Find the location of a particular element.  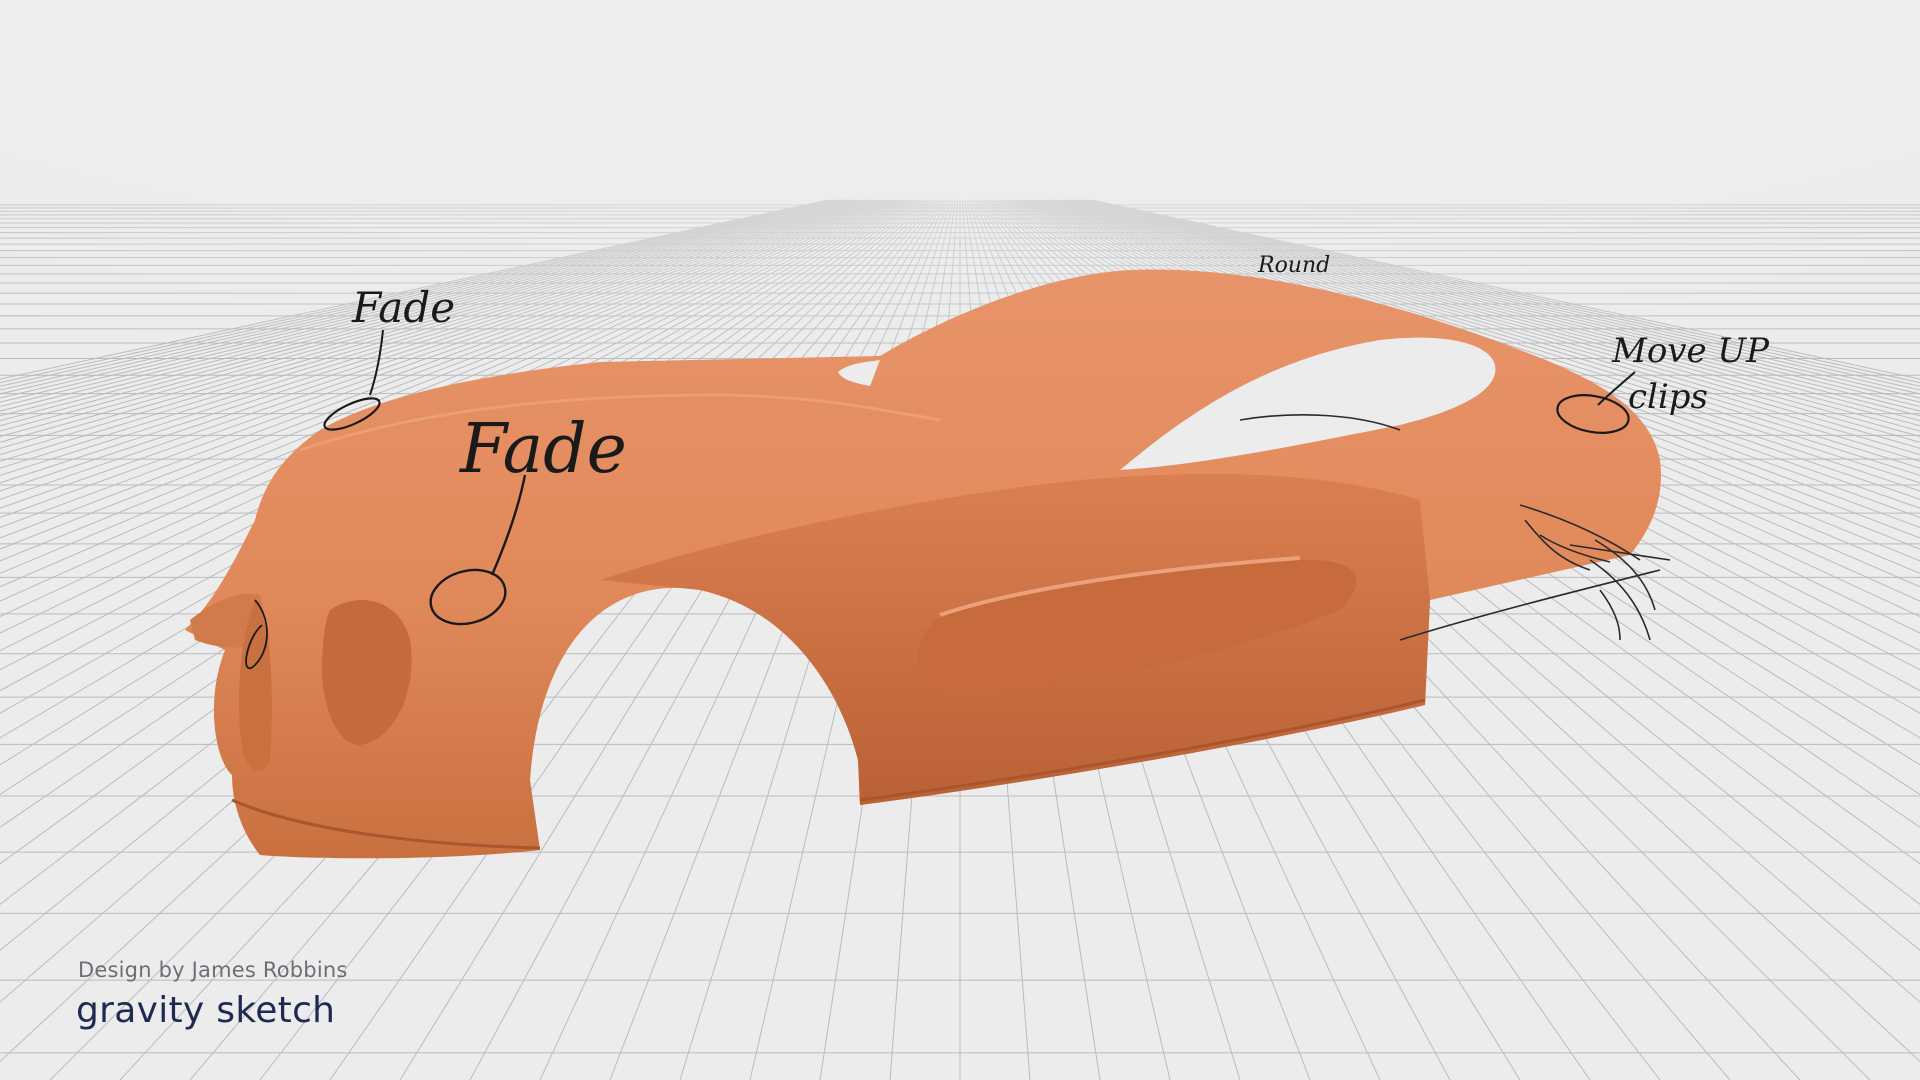

svg-text: Move UP is located at coordinates (1690, 351).